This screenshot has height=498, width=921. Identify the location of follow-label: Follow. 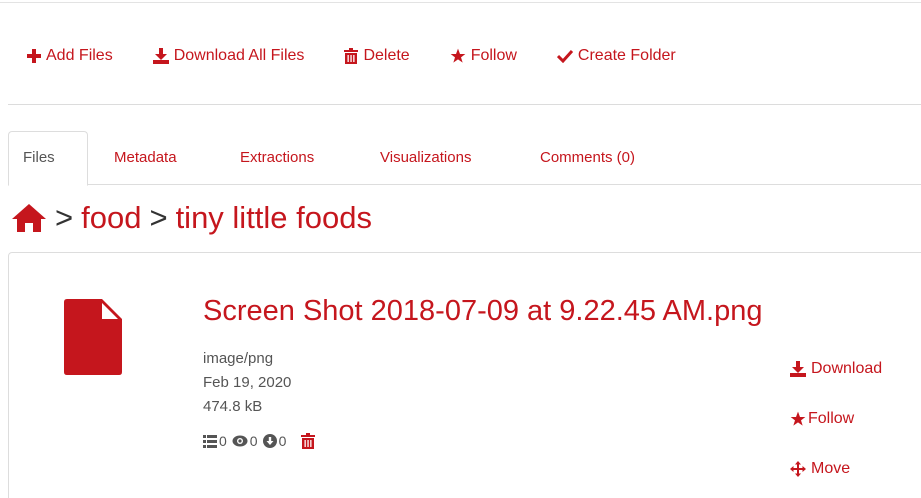
(493, 55).